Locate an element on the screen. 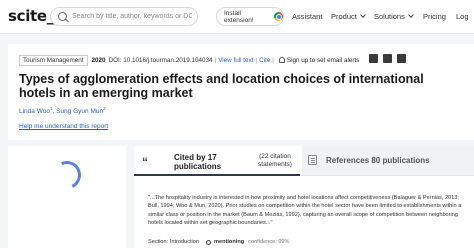 This screenshot has width=474, height=248. confidence-score: confidence: 99% is located at coordinates (269, 242).